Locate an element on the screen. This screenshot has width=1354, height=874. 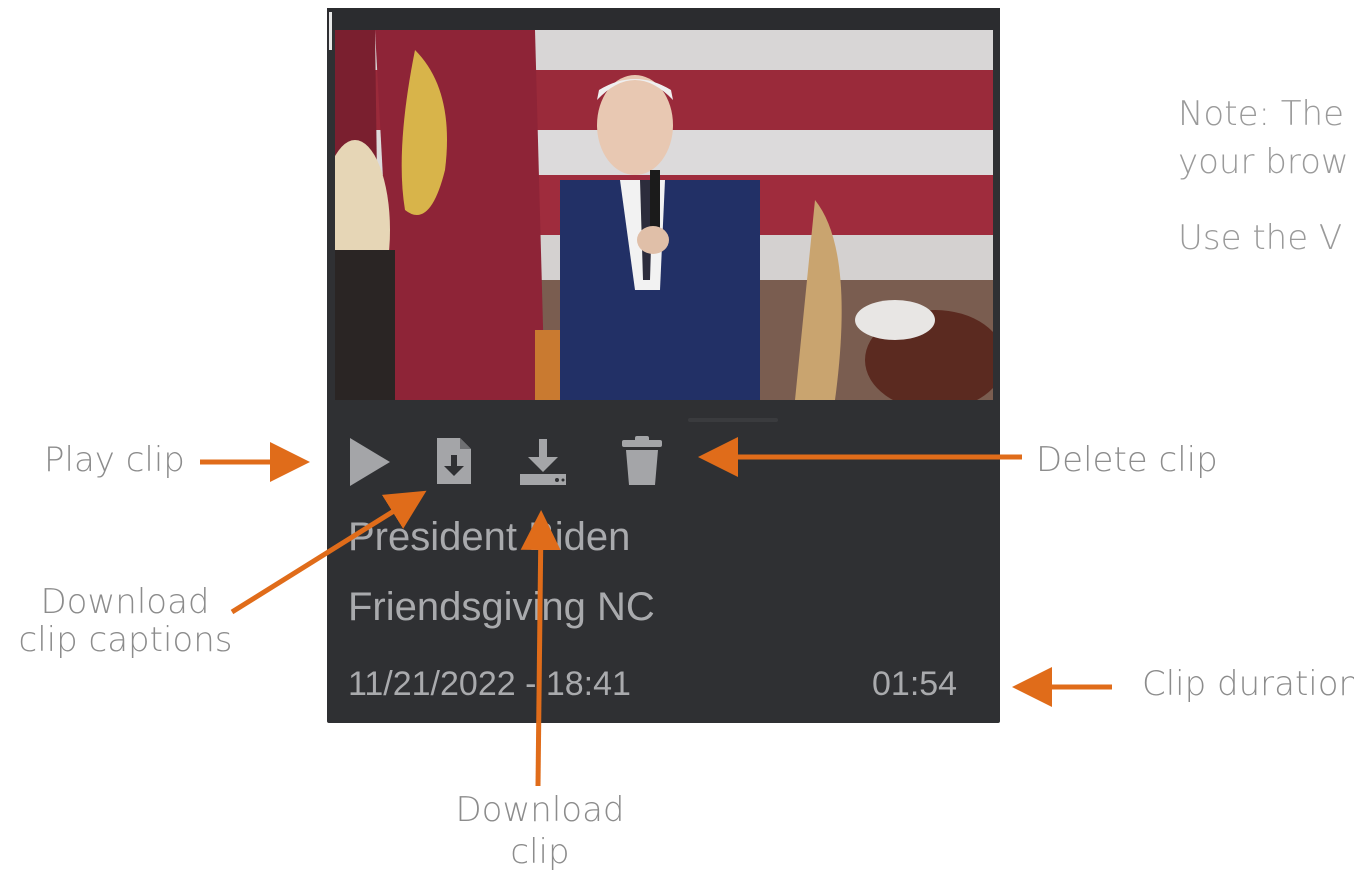
annotation-download-clip-line2: clip is located at coordinates (540, 852).